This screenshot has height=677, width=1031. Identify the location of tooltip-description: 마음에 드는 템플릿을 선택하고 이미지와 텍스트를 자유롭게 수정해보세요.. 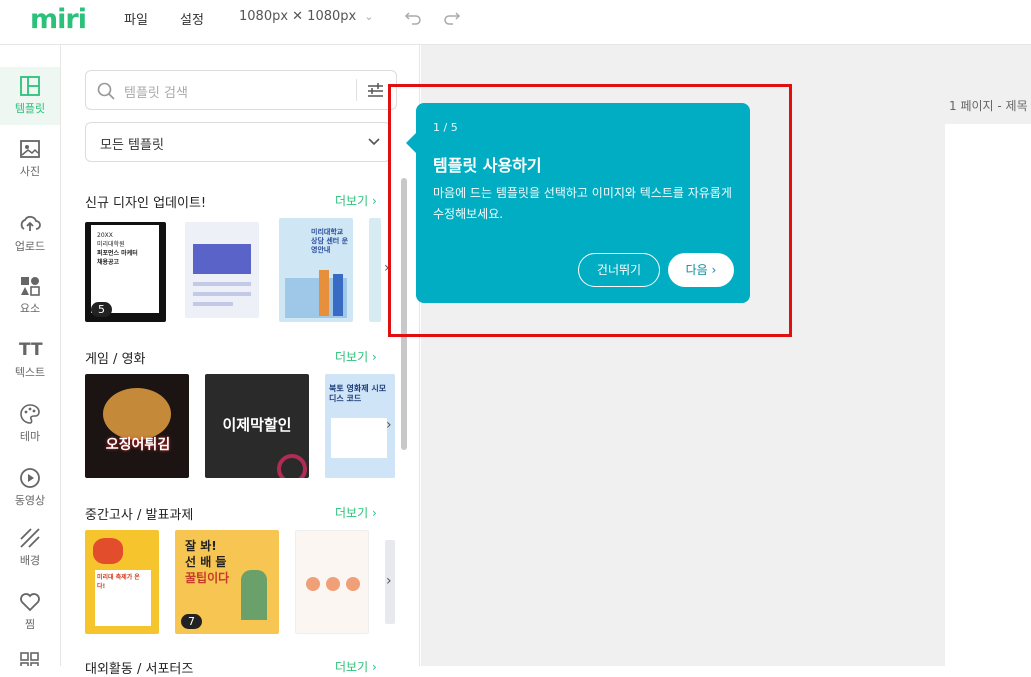
(582, 203).